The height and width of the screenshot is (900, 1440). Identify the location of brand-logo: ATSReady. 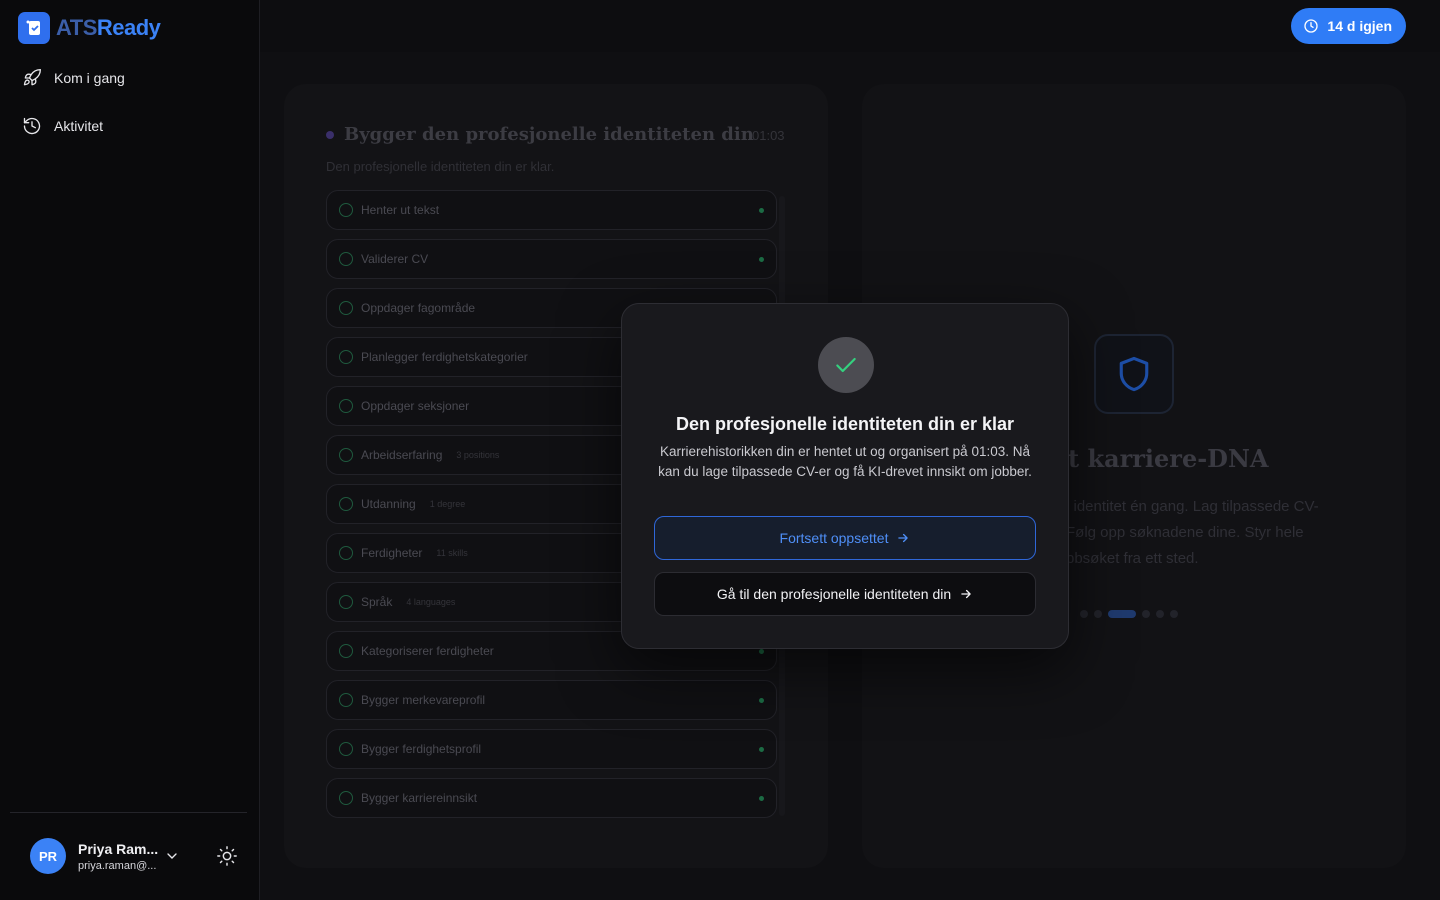
(89, 28).